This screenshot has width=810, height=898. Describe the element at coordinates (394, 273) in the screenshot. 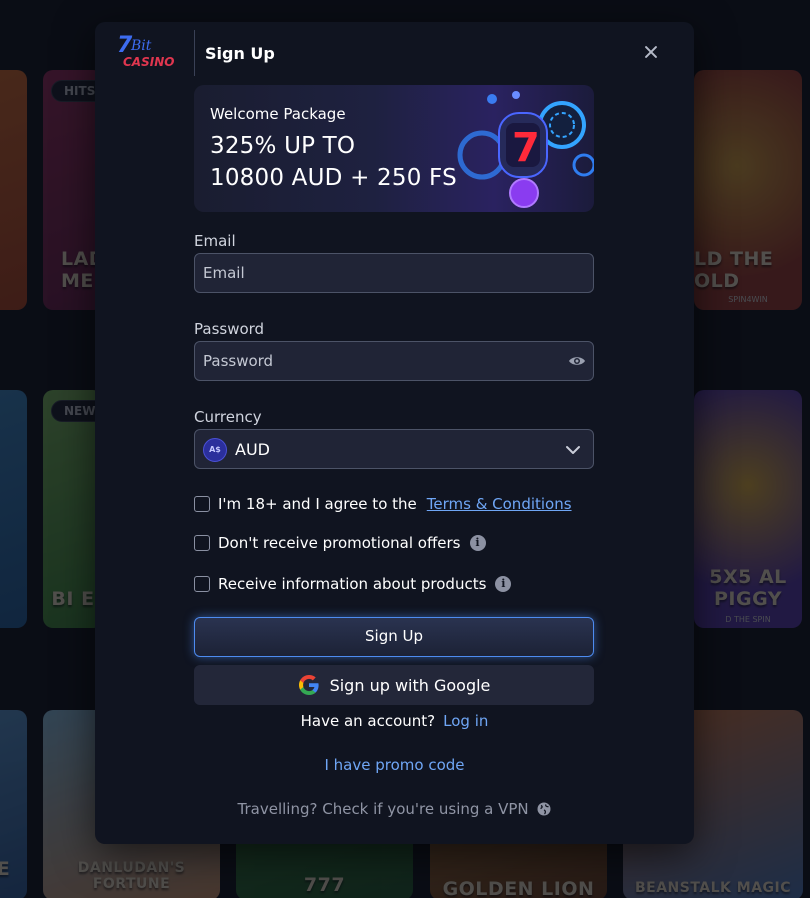

I see `email-field` at that location.